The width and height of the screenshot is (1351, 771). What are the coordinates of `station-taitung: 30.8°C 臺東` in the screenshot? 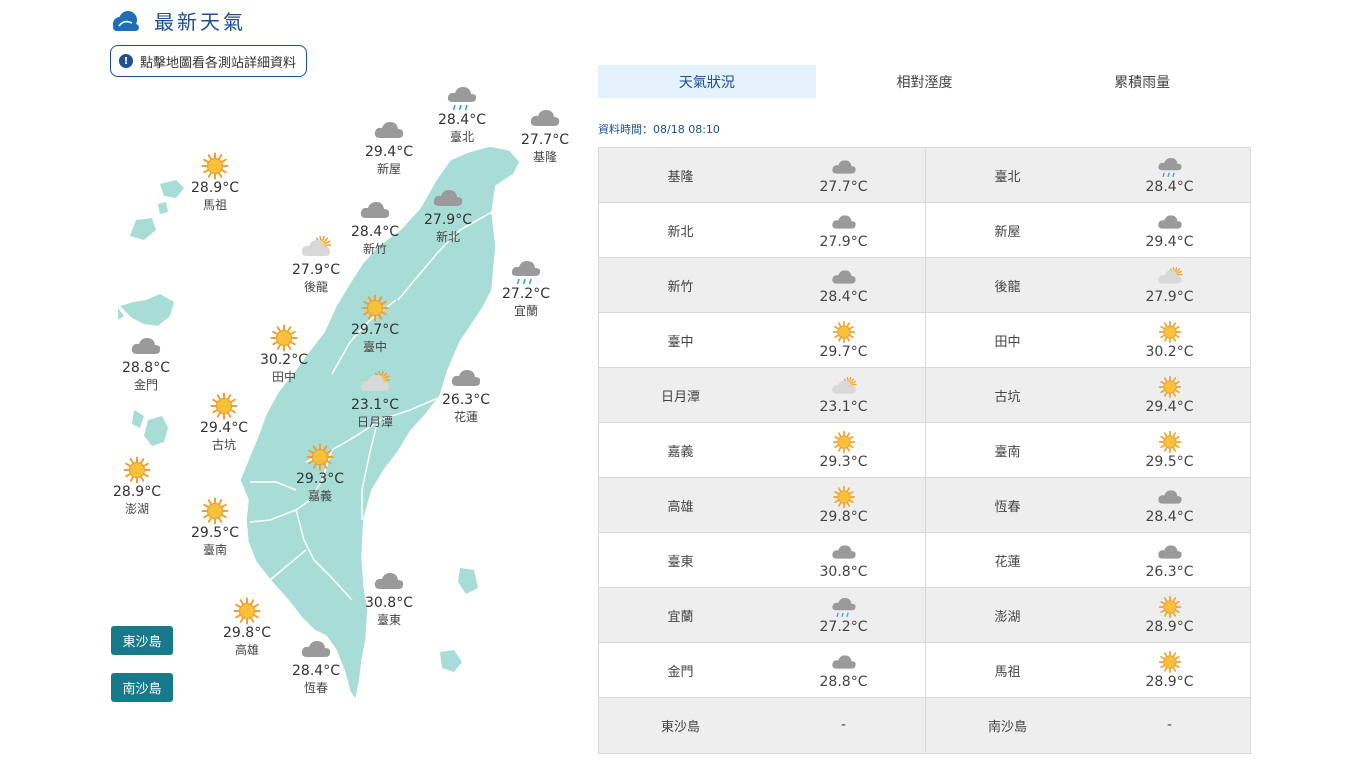 It's located at (389, 597).